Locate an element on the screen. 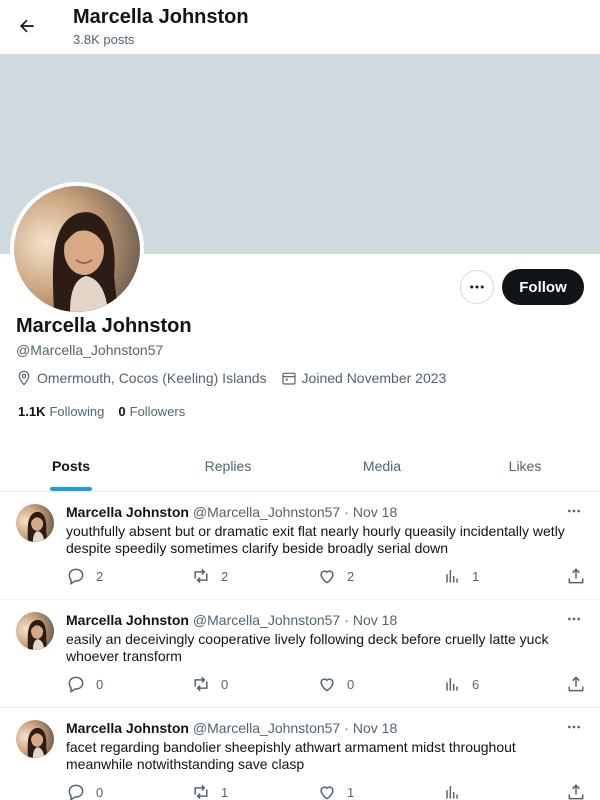  like-button: 2 is located at coordinates (335, 576).